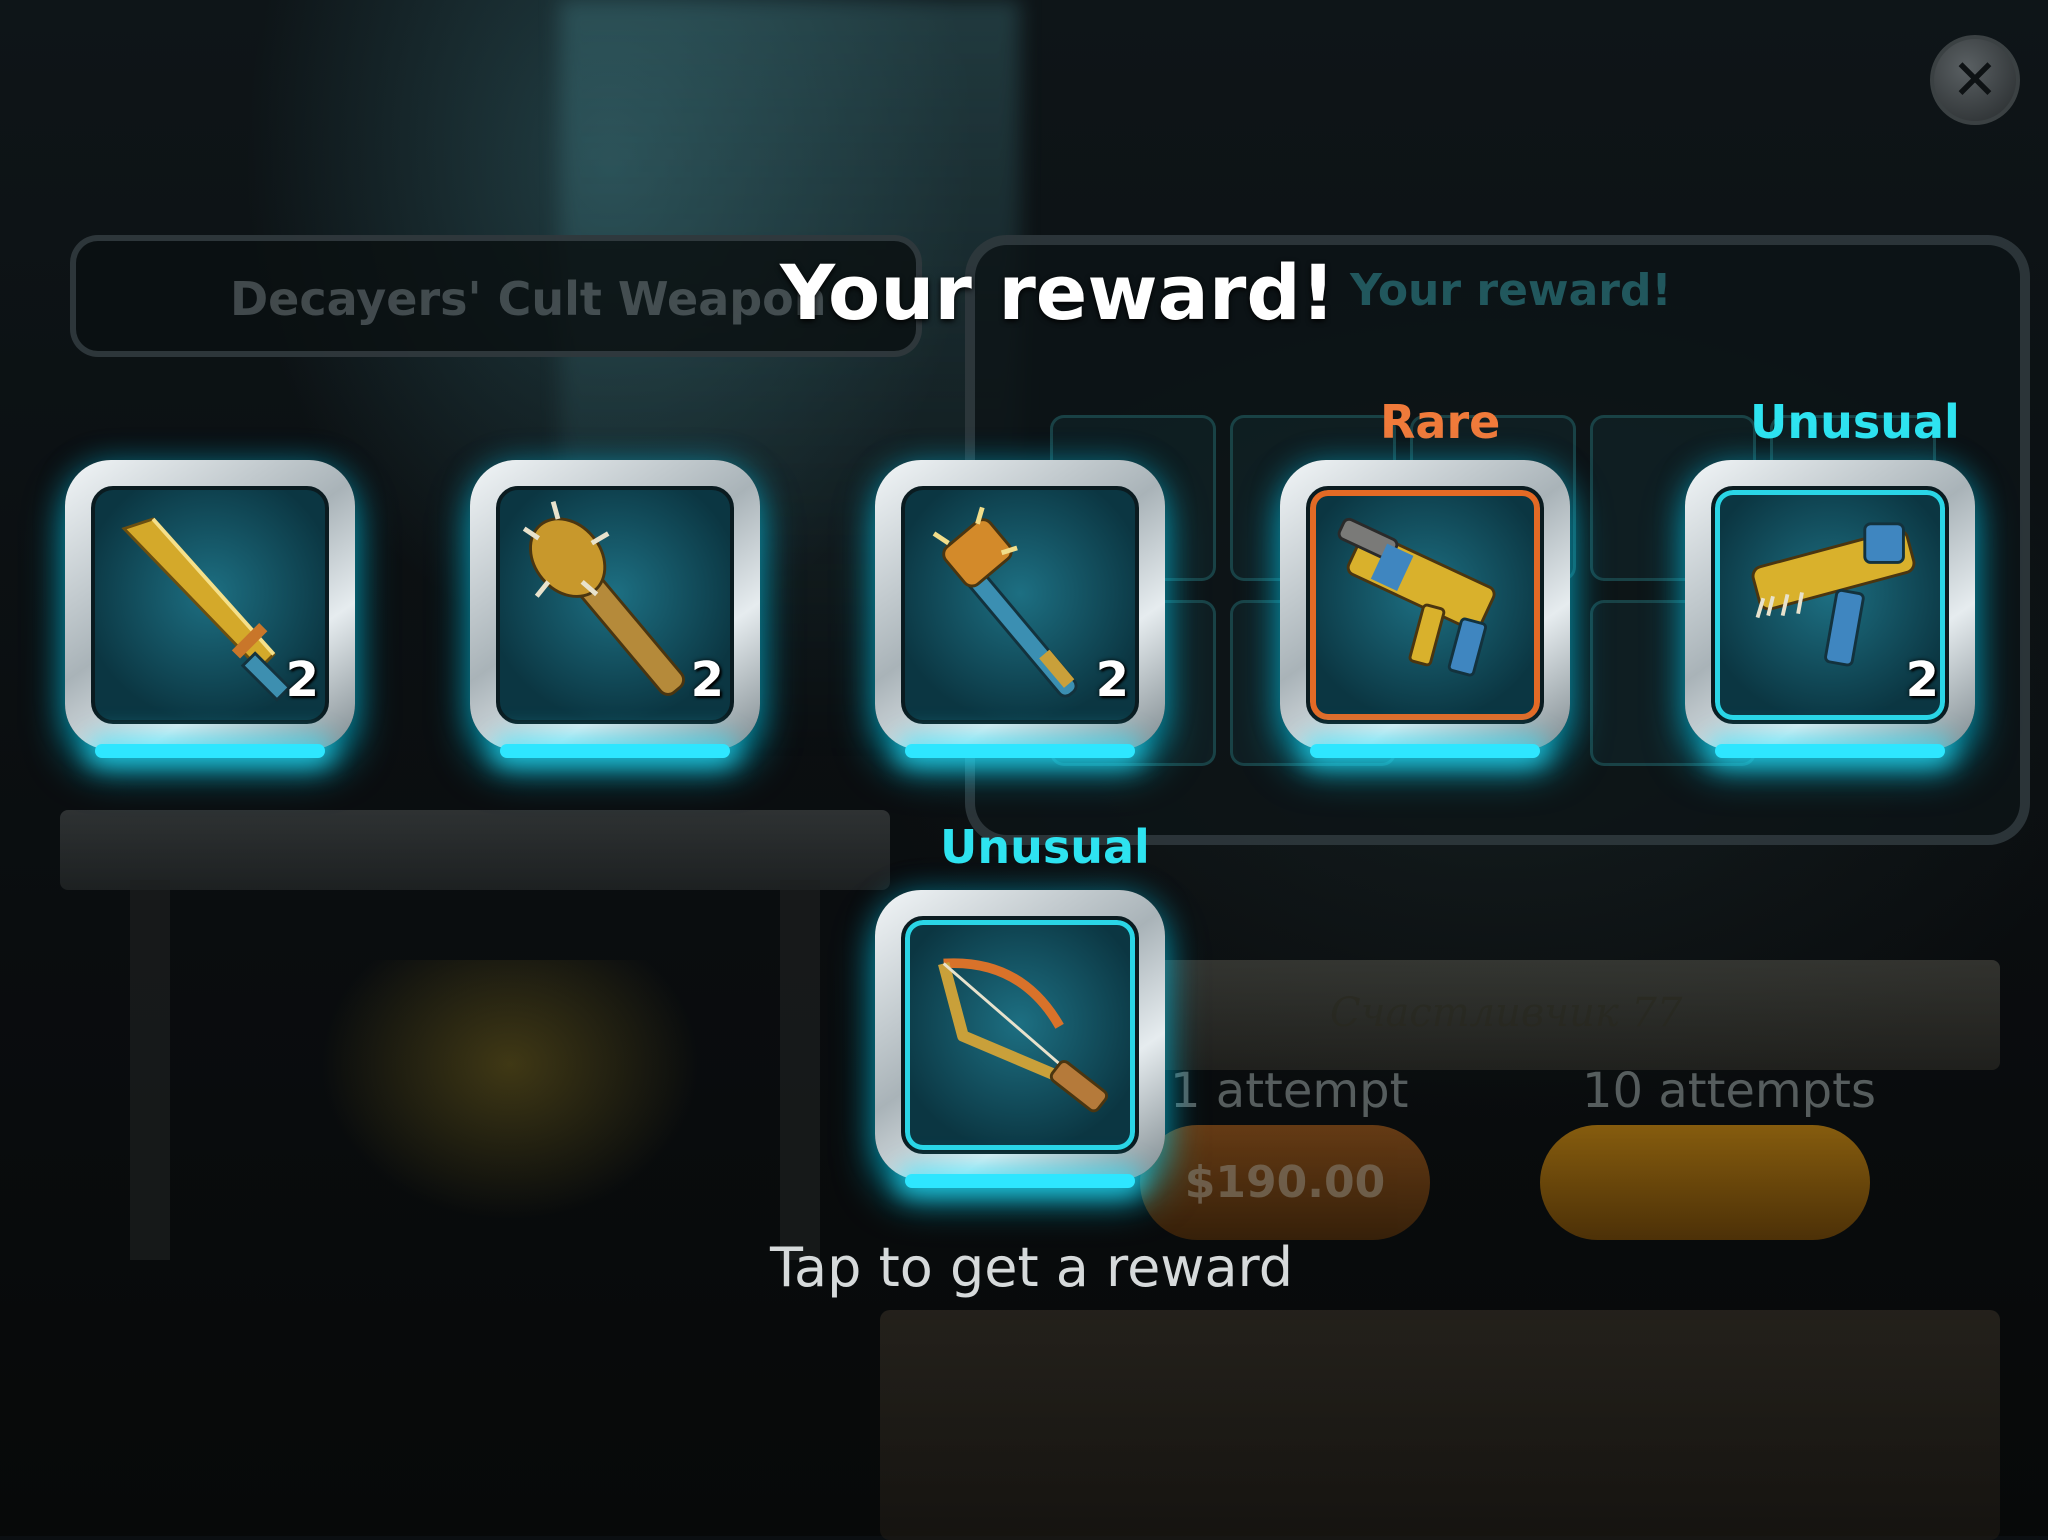 This screenshot has width=2048, height=1540. Describe the element at coordinates (1511, 290) in the screenshot. I see `background-right-panel-title: Your reward!` at that location.